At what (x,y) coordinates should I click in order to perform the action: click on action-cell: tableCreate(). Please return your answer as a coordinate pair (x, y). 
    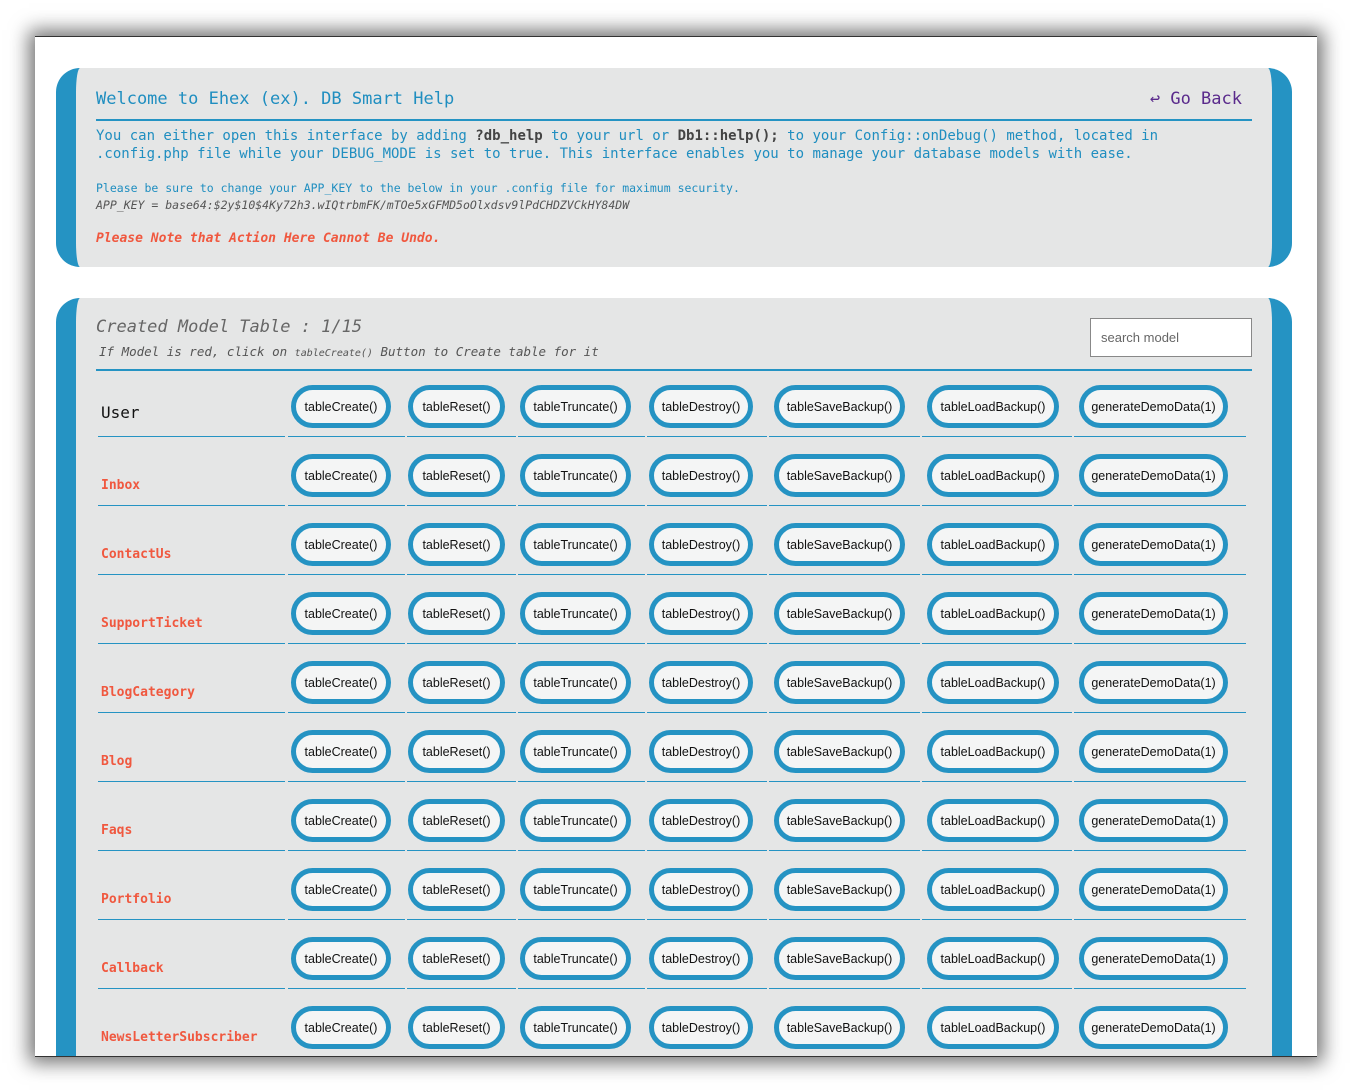
    Looking at the image, I should click on (346, 1023).